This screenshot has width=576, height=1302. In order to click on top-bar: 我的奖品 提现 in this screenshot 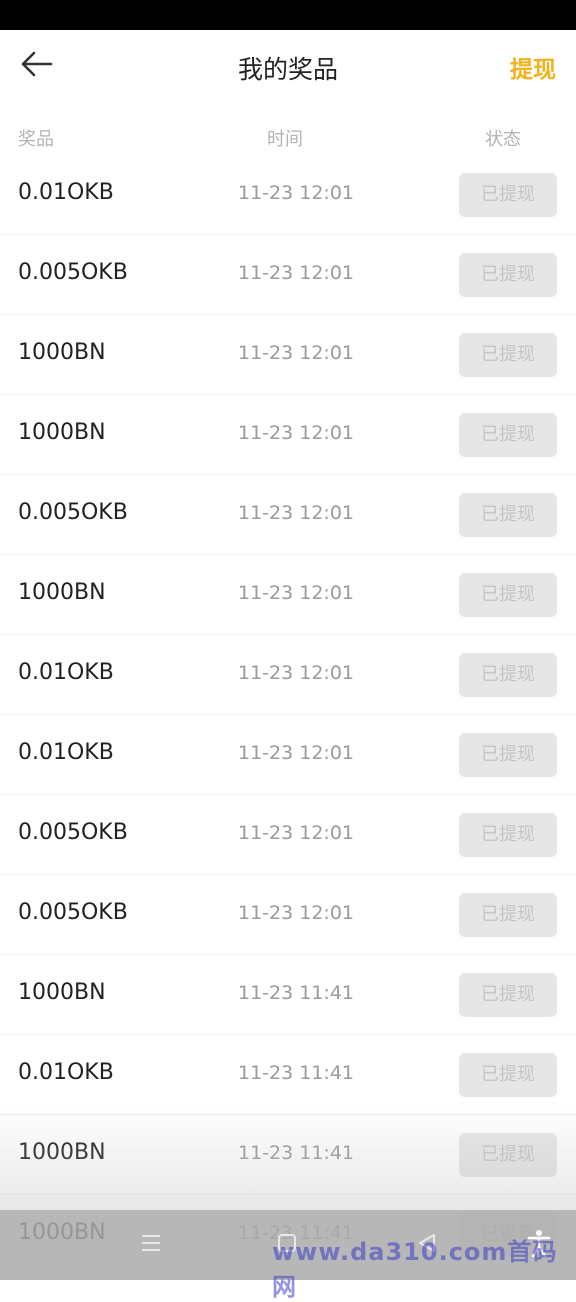, I will do `click(288, 66)`.